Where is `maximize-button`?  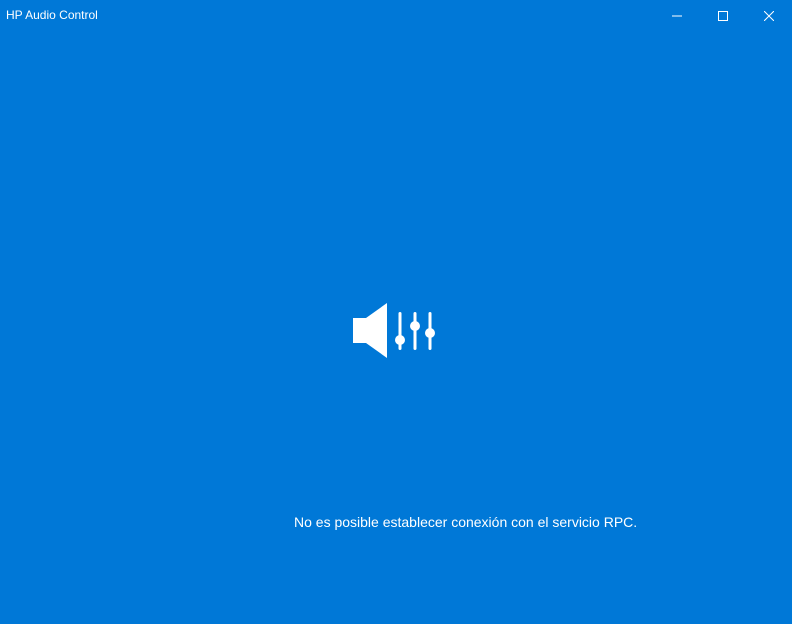
maximize-button is located at coordinates (723, 15).